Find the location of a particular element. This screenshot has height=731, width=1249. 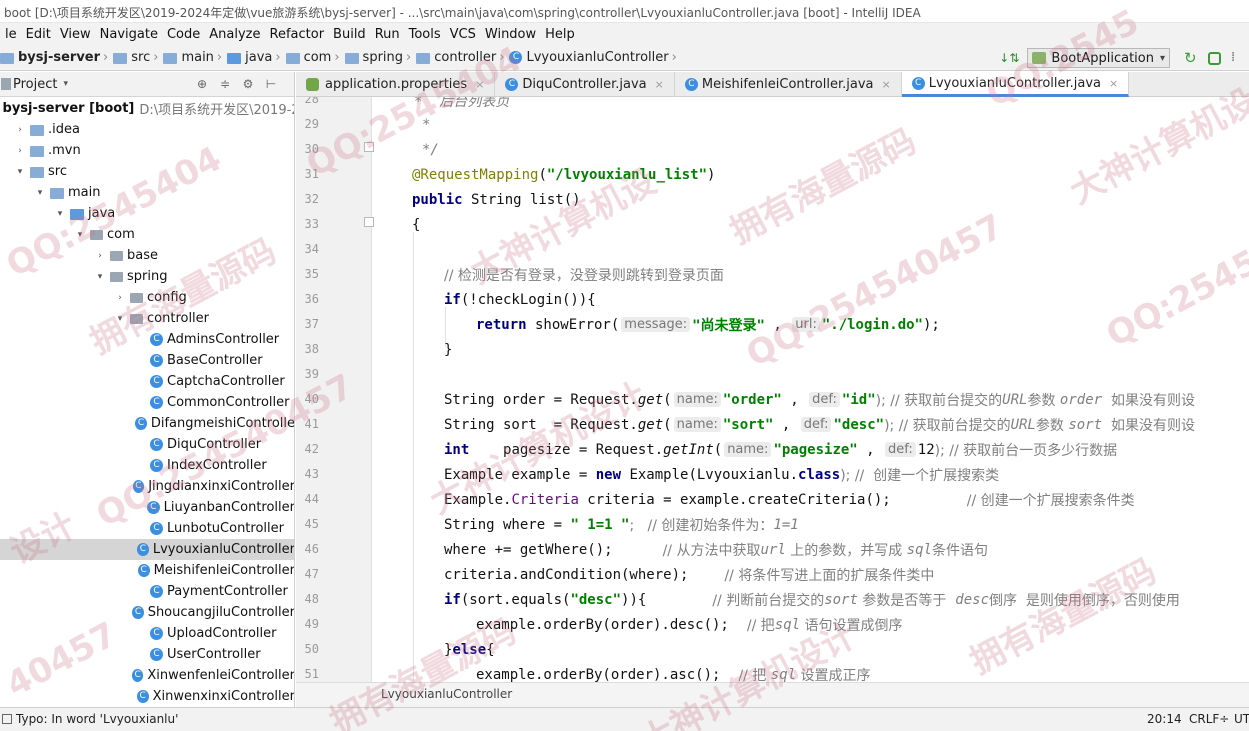

tree-item: ▾ com is located at coordinates (147, 234).